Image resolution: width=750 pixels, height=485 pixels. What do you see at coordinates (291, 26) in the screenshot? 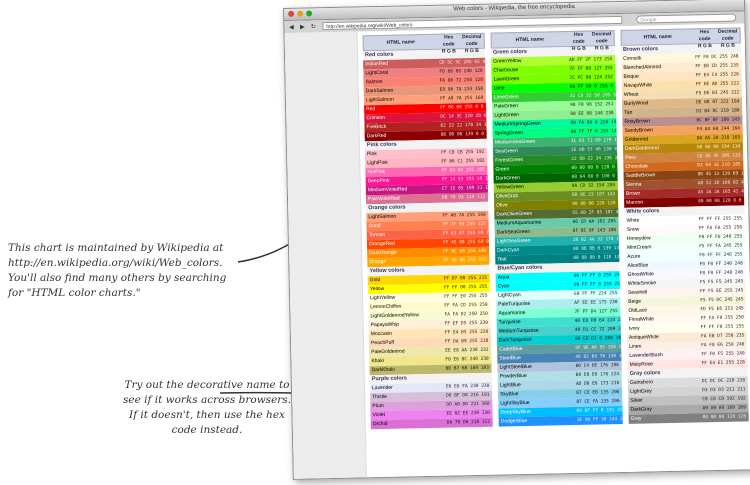
I see `back-arrow-icon: ◀` at bounding box center [291, 26].